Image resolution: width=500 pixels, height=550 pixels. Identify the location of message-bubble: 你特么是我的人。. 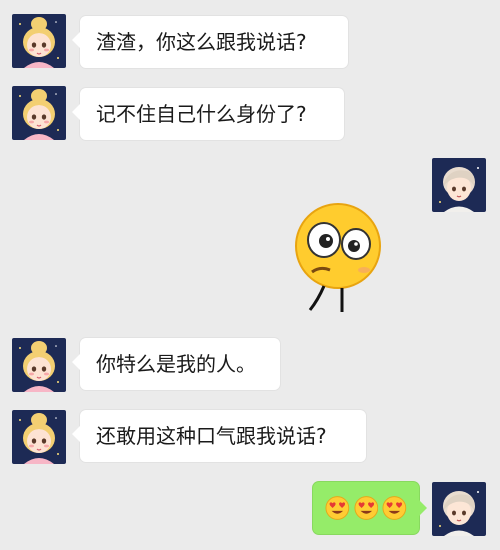
(176, 364).